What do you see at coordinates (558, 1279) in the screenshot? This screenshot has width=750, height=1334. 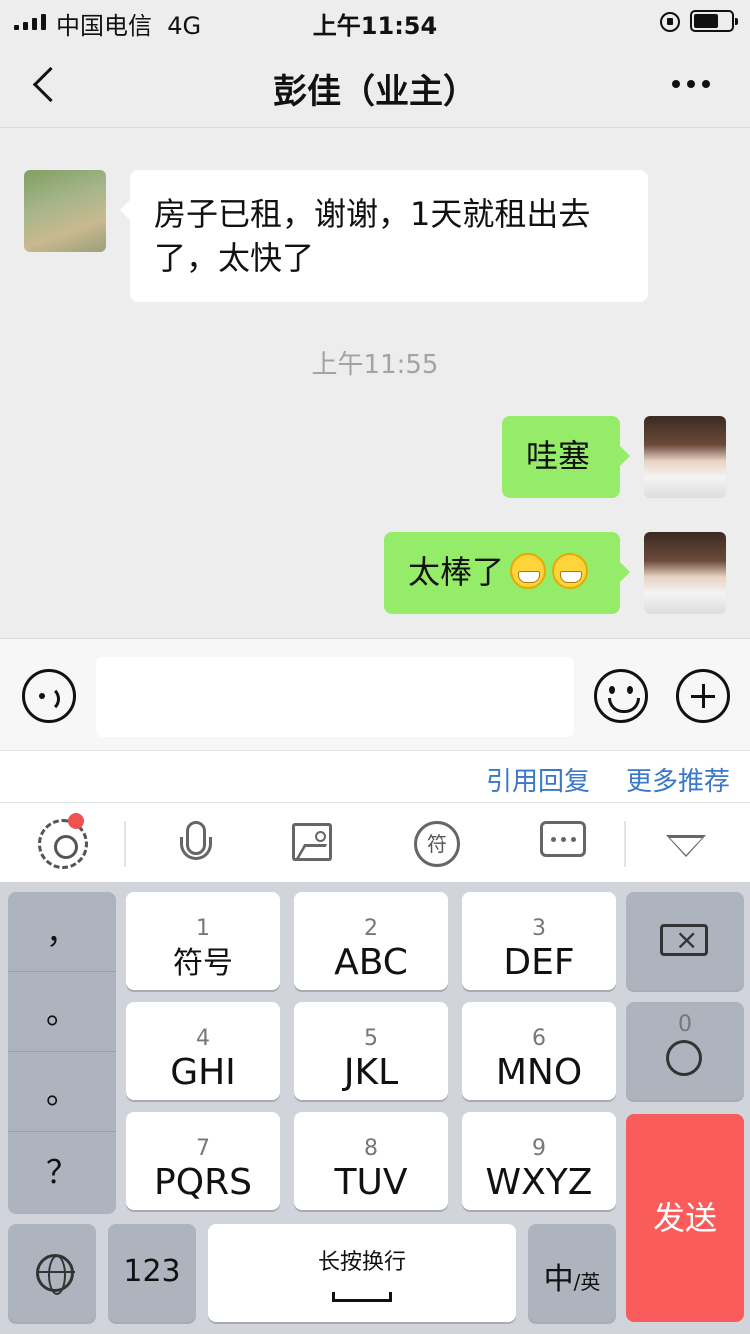 I see `lang-main: 中` at bounding box center [558, 1279].